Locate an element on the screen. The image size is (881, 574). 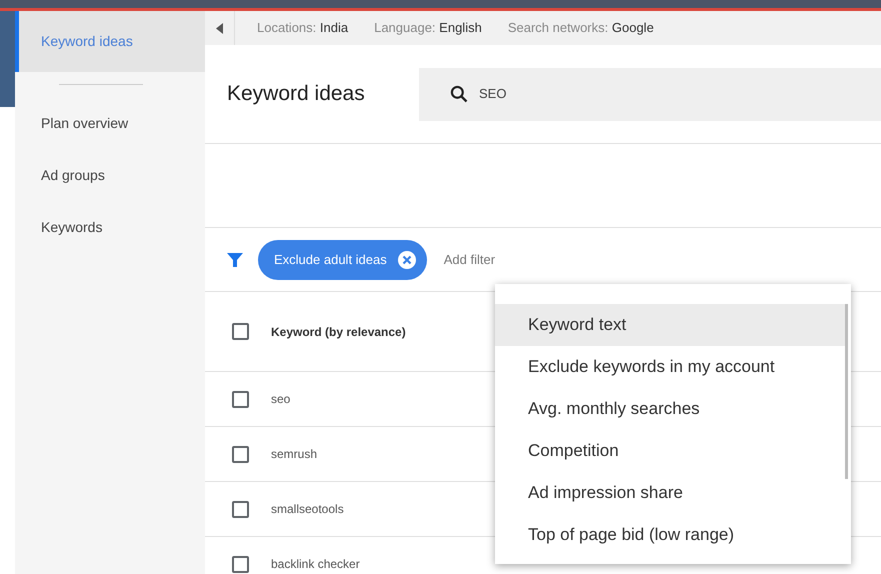
keyword-cell-text: semrush is located at coordinates (294, 454).